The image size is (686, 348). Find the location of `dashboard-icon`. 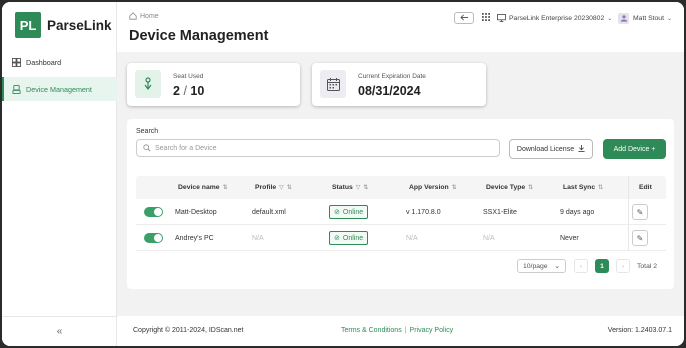

dashboard-icon is located at coordinates (16, 62).